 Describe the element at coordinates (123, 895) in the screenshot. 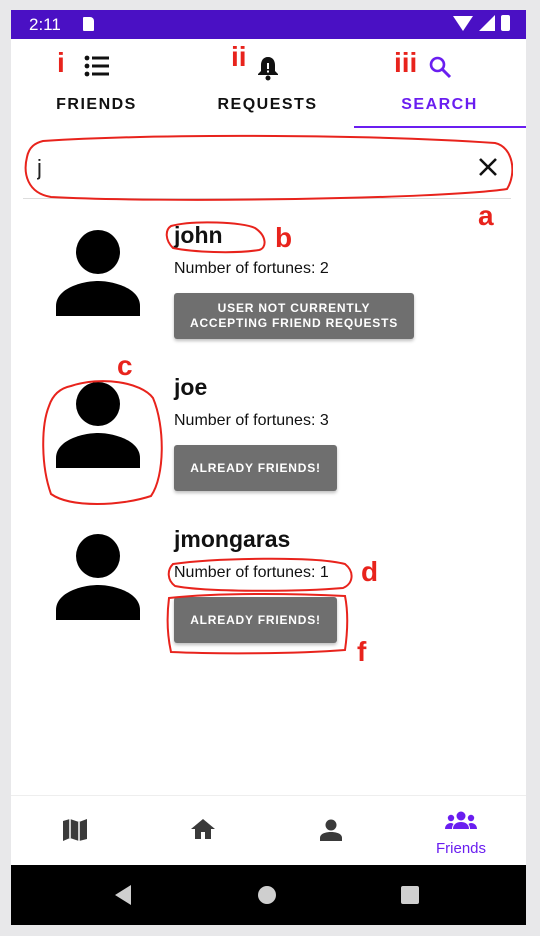

I see `back-icon` at that location.